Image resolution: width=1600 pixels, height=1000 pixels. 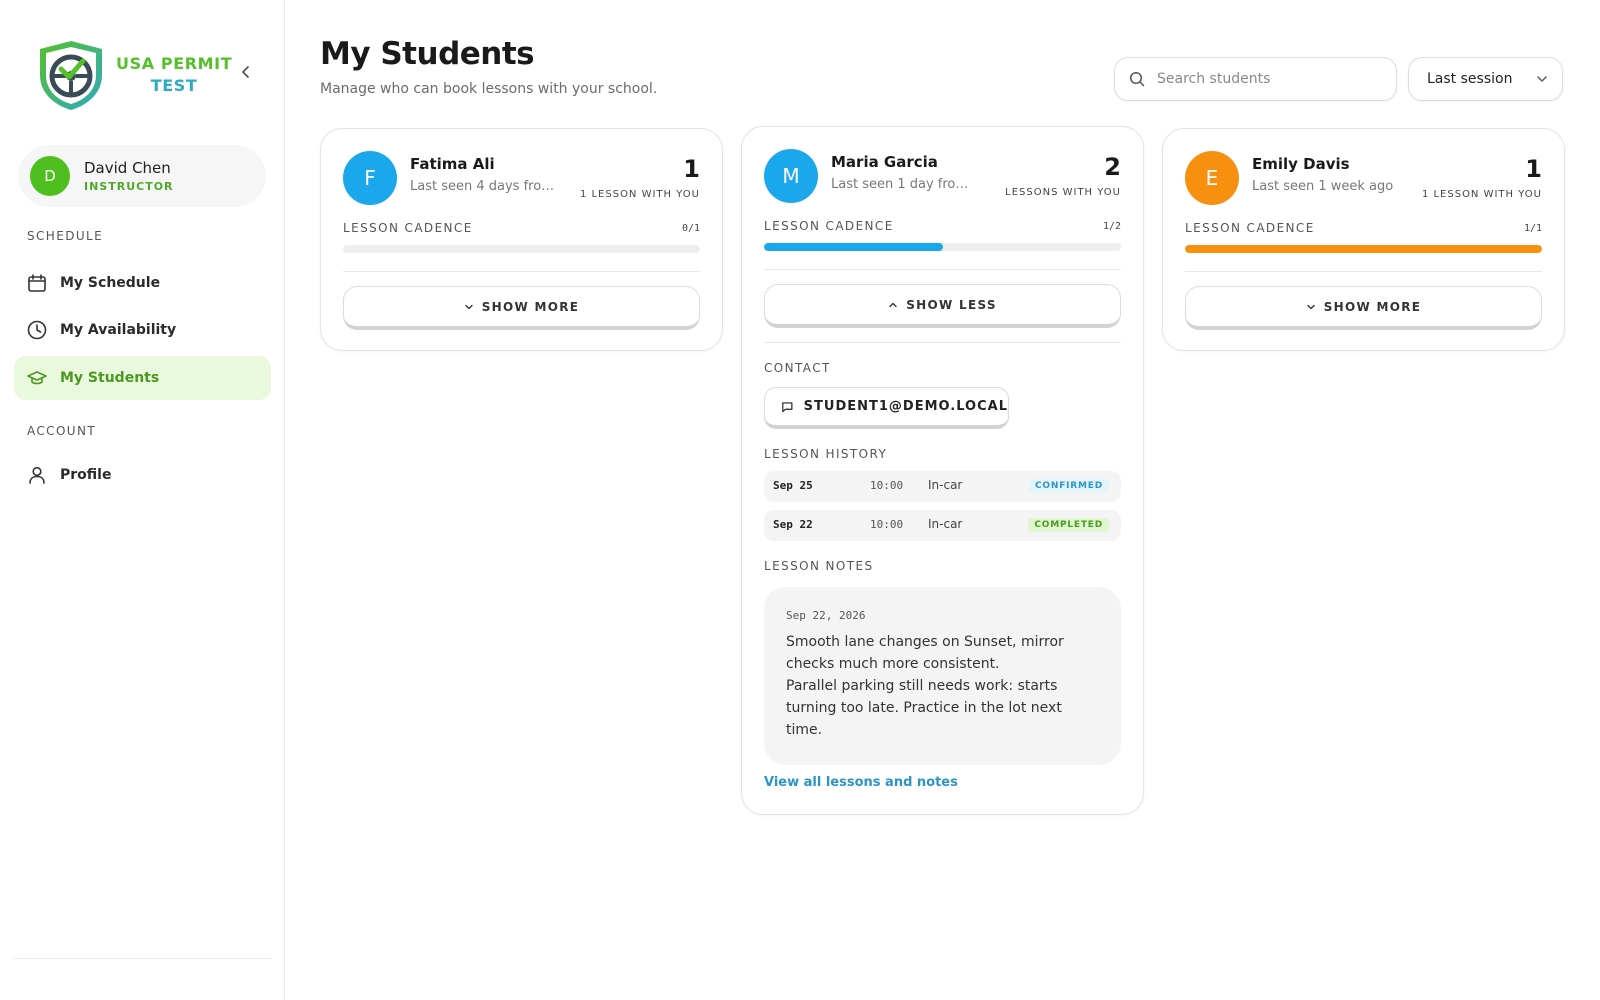 I want to click on user-role: INSTRUCTOR, so click(x=129, y=186).